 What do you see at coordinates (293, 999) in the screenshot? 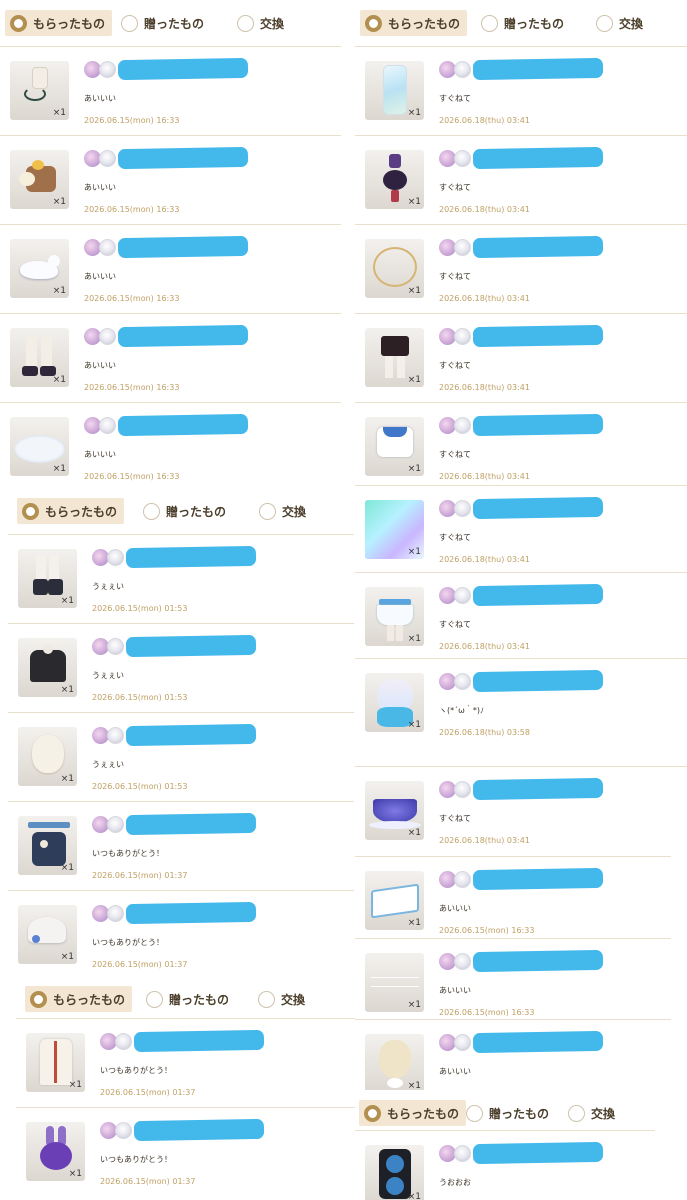
I see `tab-label: 交換` at bounding box center [293, 999].